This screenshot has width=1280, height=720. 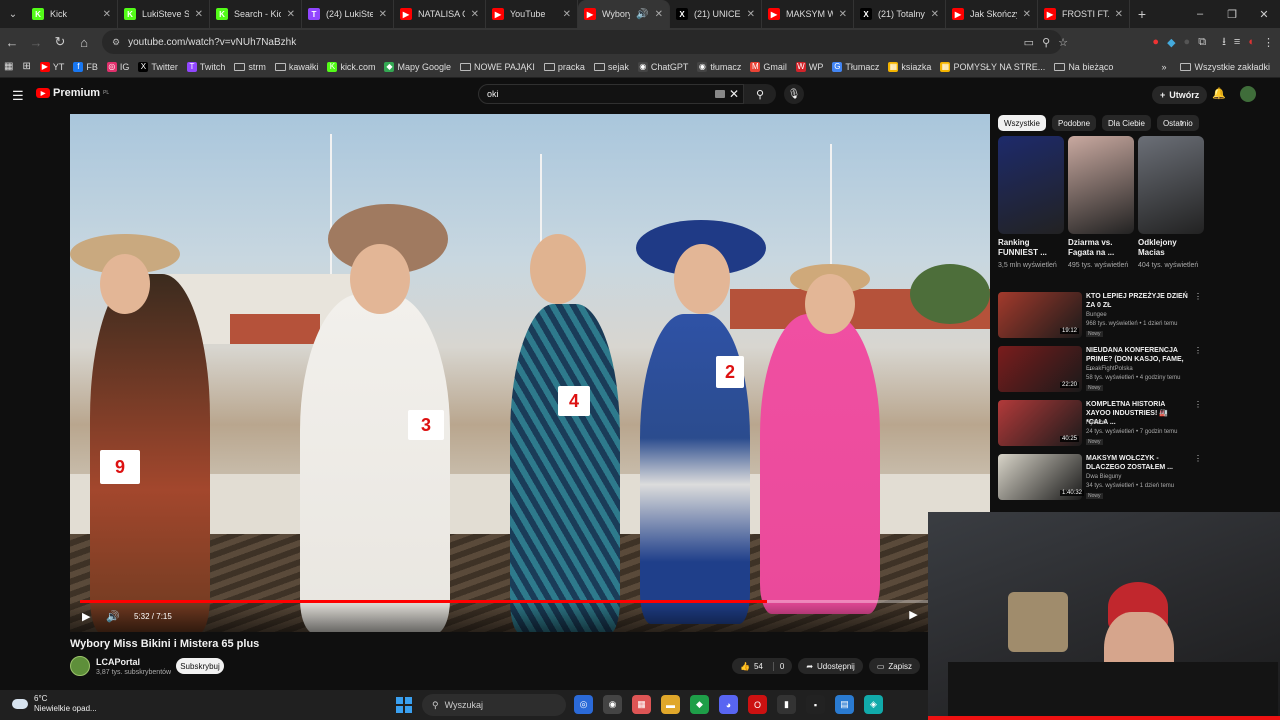 I want to click on bookmark-item: ◉ tłumacz, so click(x=719, y=66).